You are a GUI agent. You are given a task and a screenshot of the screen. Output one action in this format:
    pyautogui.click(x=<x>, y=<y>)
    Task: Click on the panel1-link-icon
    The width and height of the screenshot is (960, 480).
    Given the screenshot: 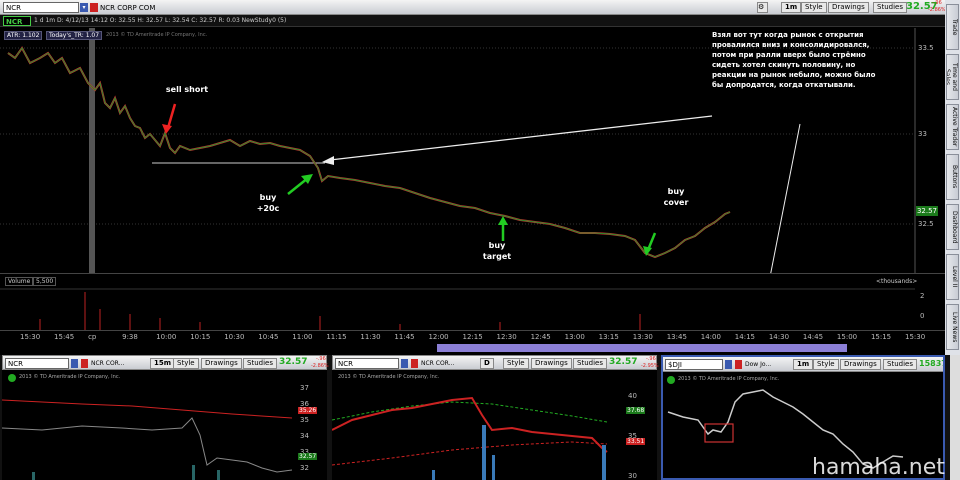 What is the action you would take?
    pyautogui.click(x=84, y=363)
    